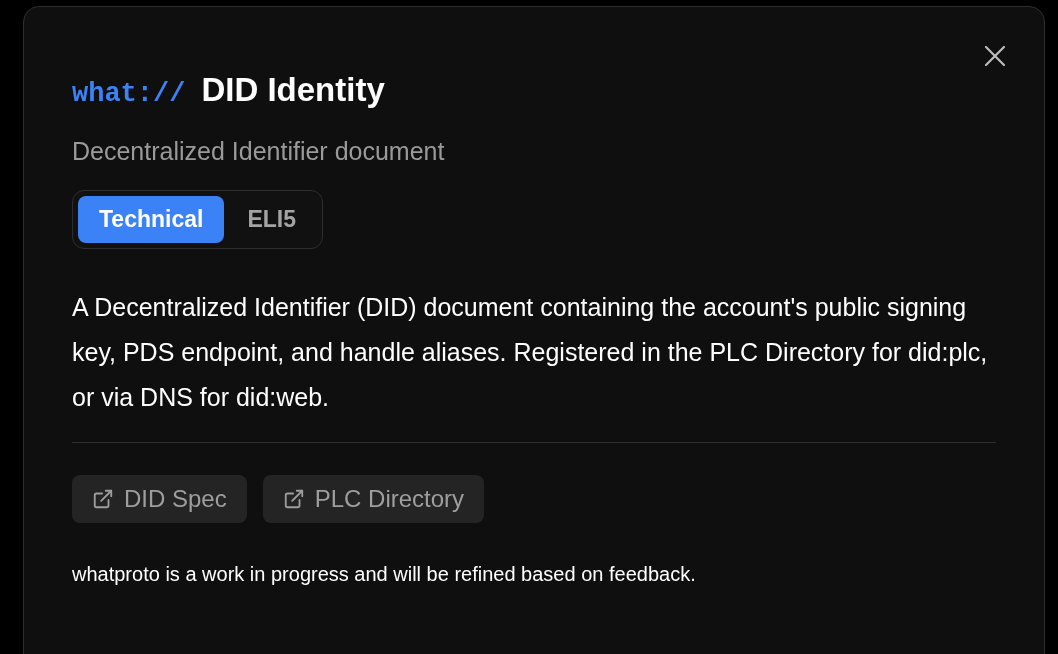 This screenshot has height=654, width=1058. Describe the element at coordinates (373, 499) in the screenshot. I see `external-link: PLC Directory` at that location.